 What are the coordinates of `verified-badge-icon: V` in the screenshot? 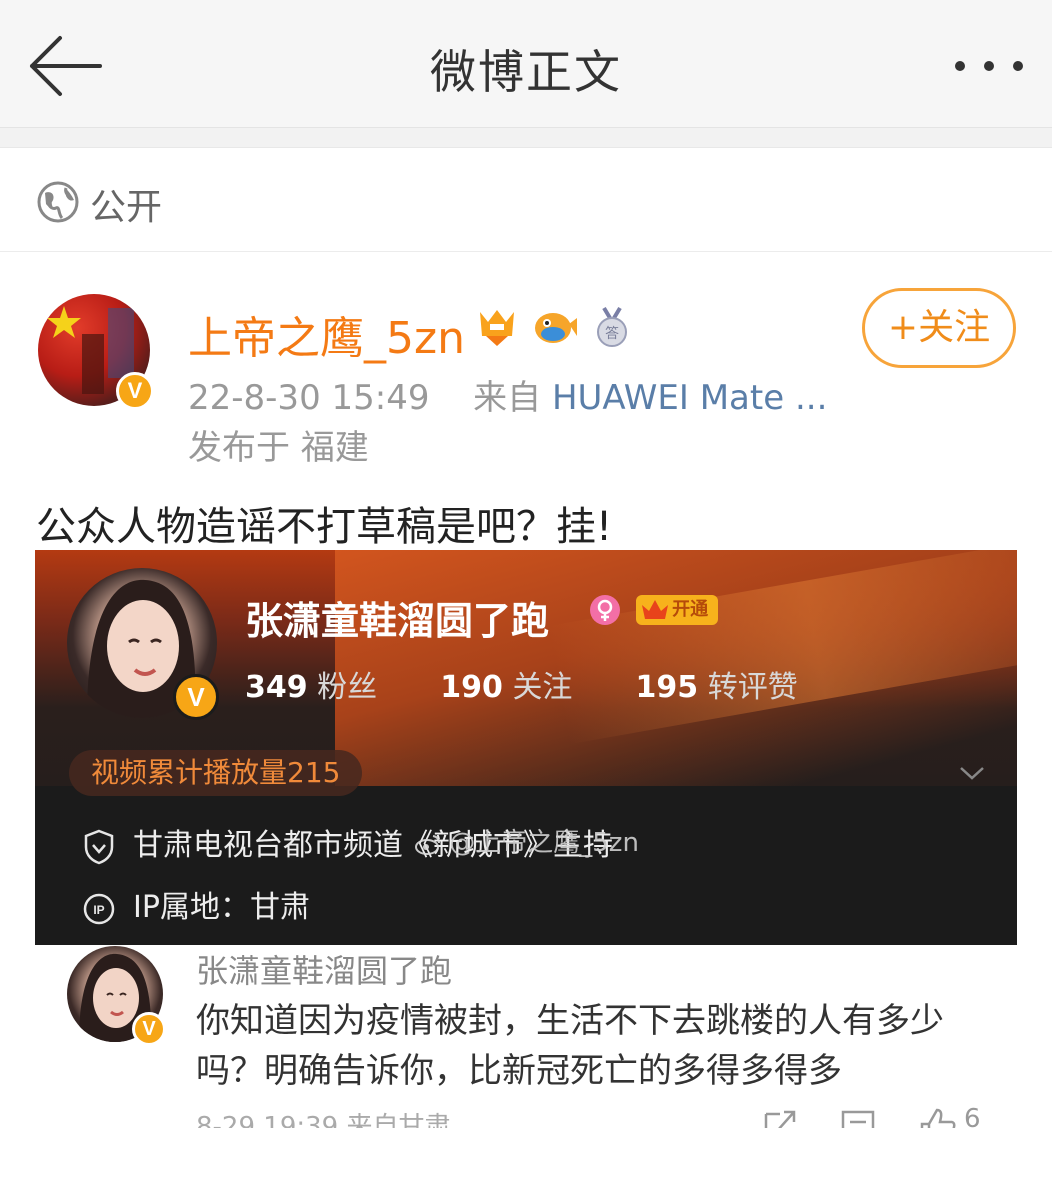 It's located at (135, 391).